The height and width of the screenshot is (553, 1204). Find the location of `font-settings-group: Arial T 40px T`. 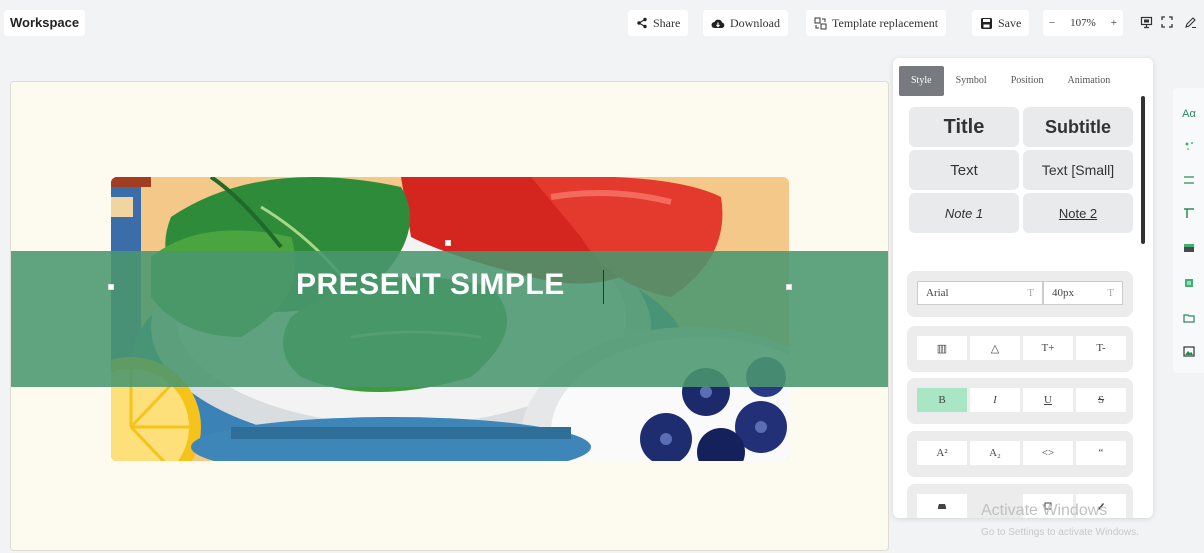

font-settings-group: Arial T 40px T is located at coordinates (1020, 294).